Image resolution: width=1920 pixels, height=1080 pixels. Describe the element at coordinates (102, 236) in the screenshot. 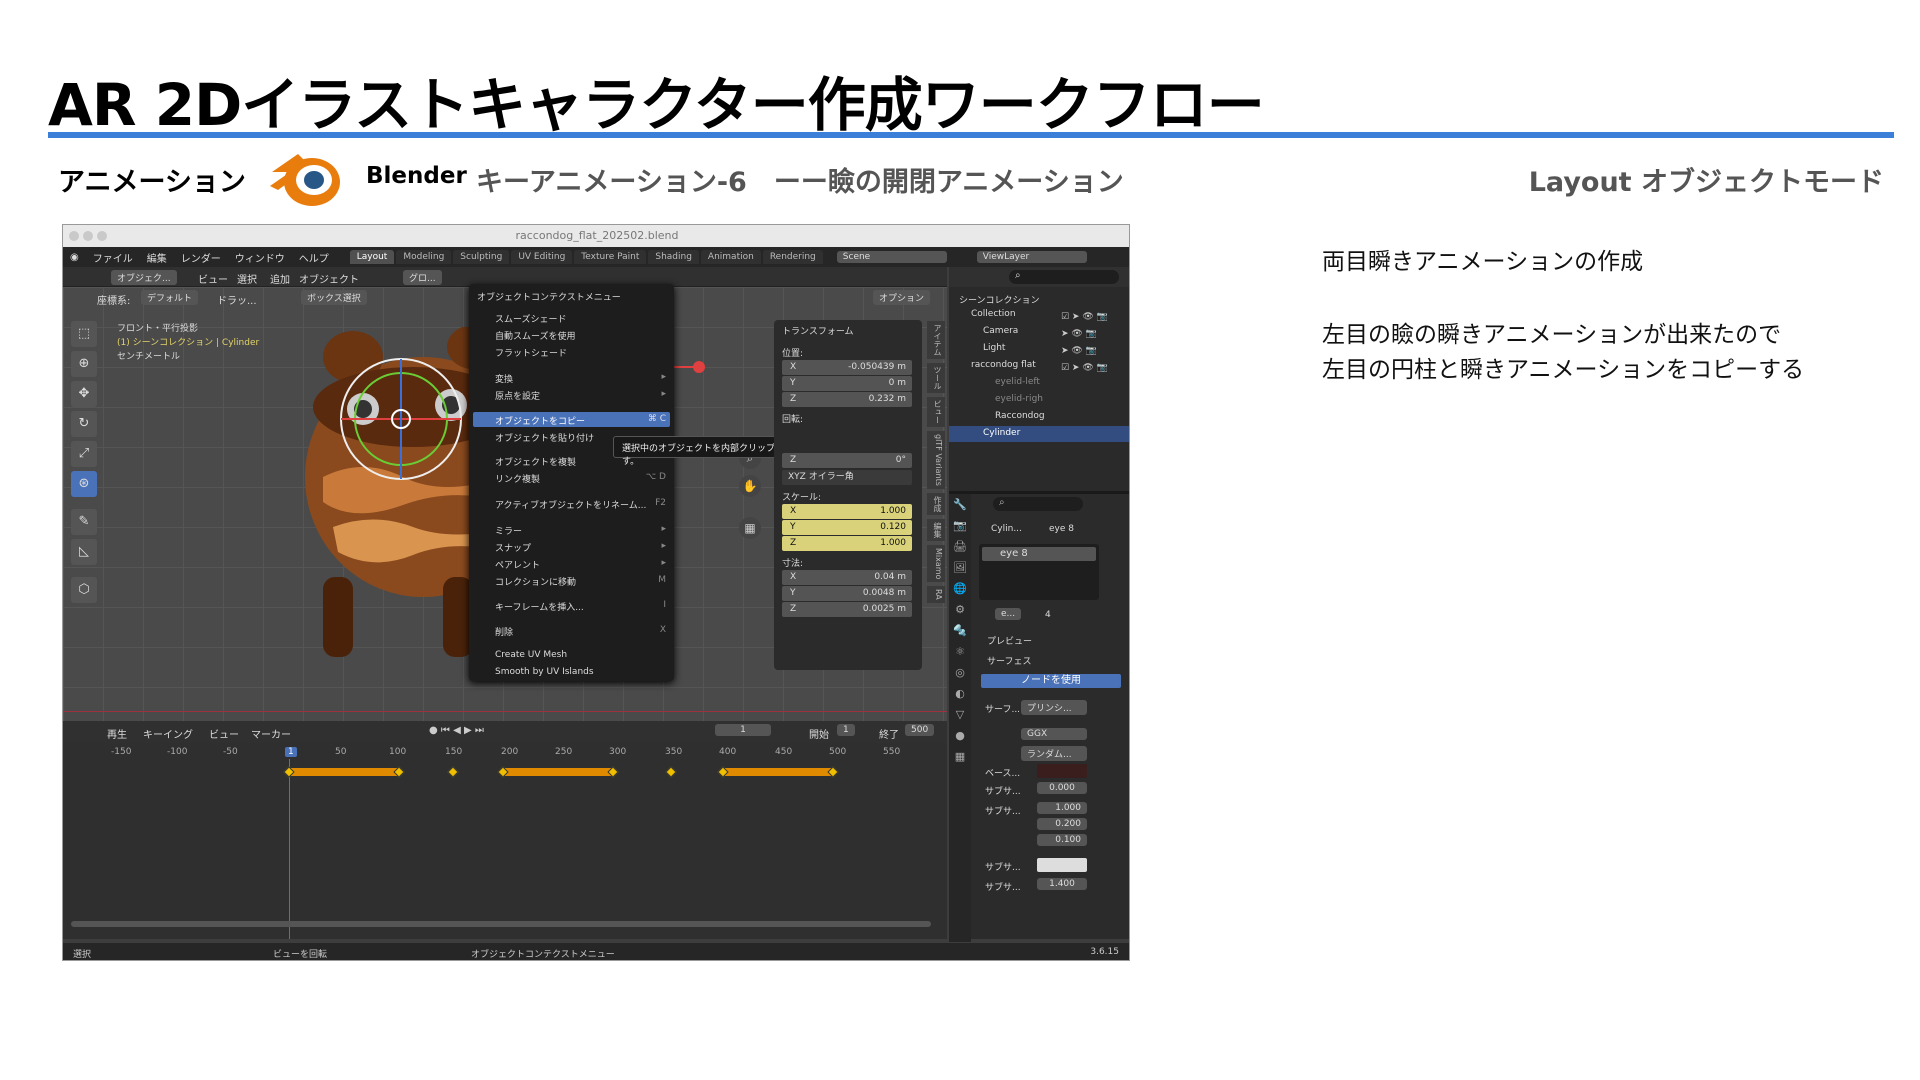

I see `zoom-dot` at that location.